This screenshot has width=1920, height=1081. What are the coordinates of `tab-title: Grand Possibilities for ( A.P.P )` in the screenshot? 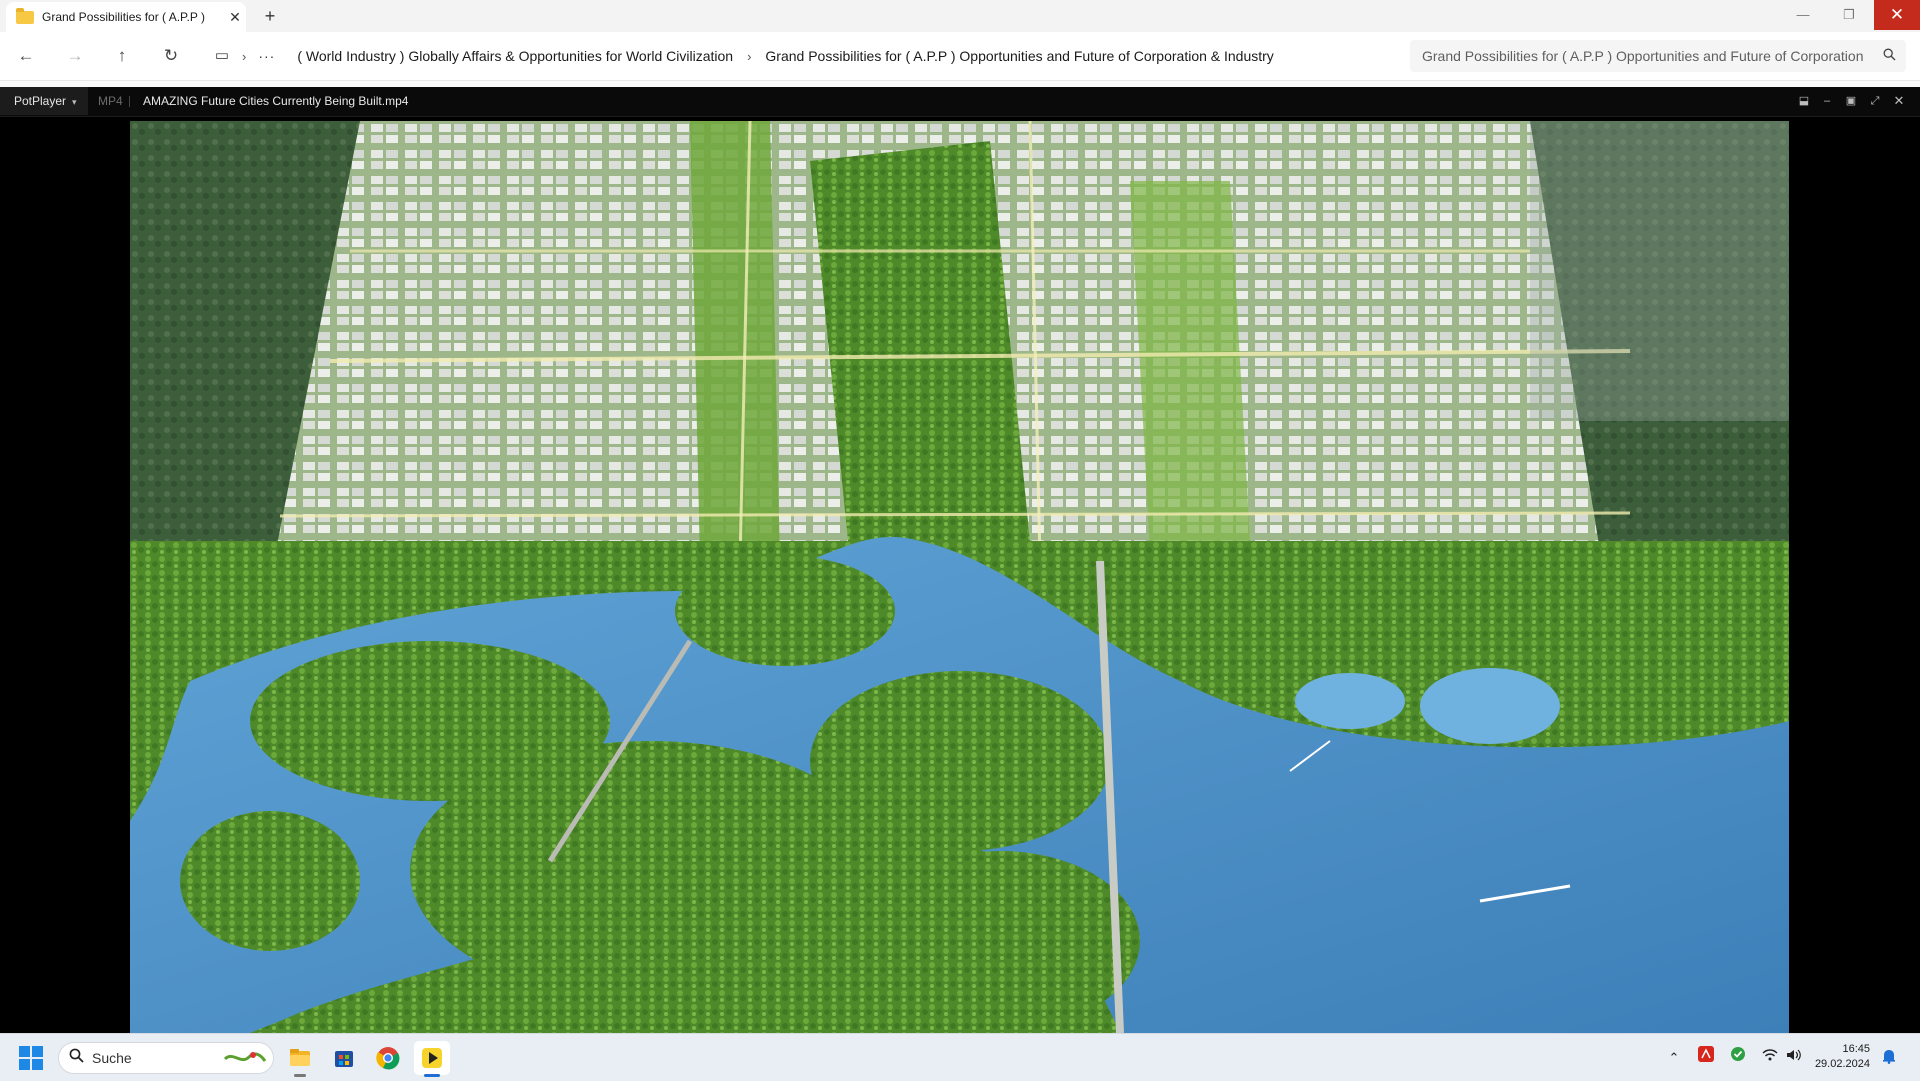 It's located at (123, 17).